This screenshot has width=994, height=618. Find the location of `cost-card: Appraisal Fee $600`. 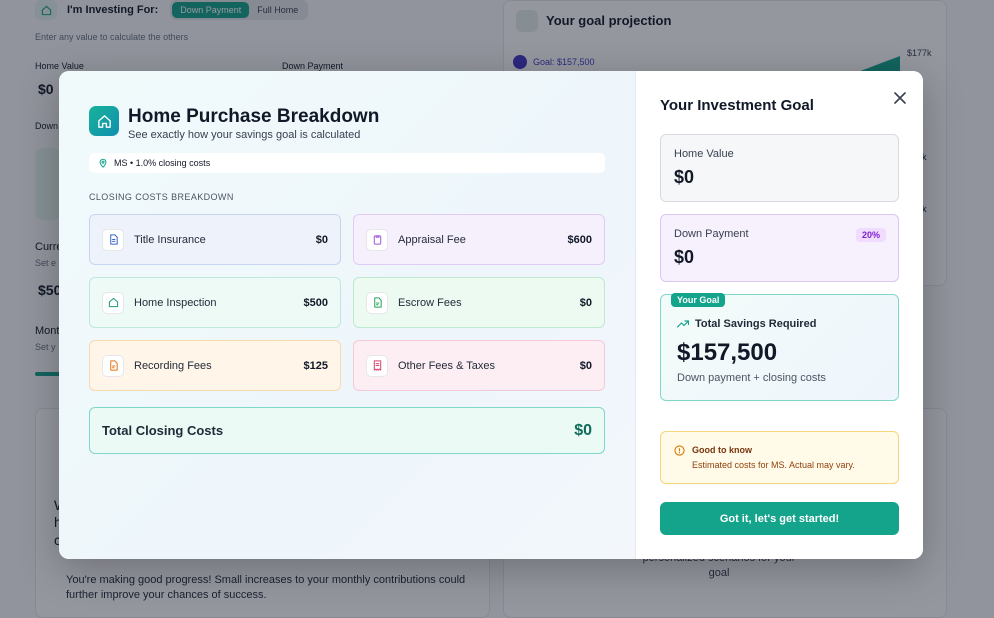

cost-card: Appraisal Fee $600 is located at coordinates (479, 239).